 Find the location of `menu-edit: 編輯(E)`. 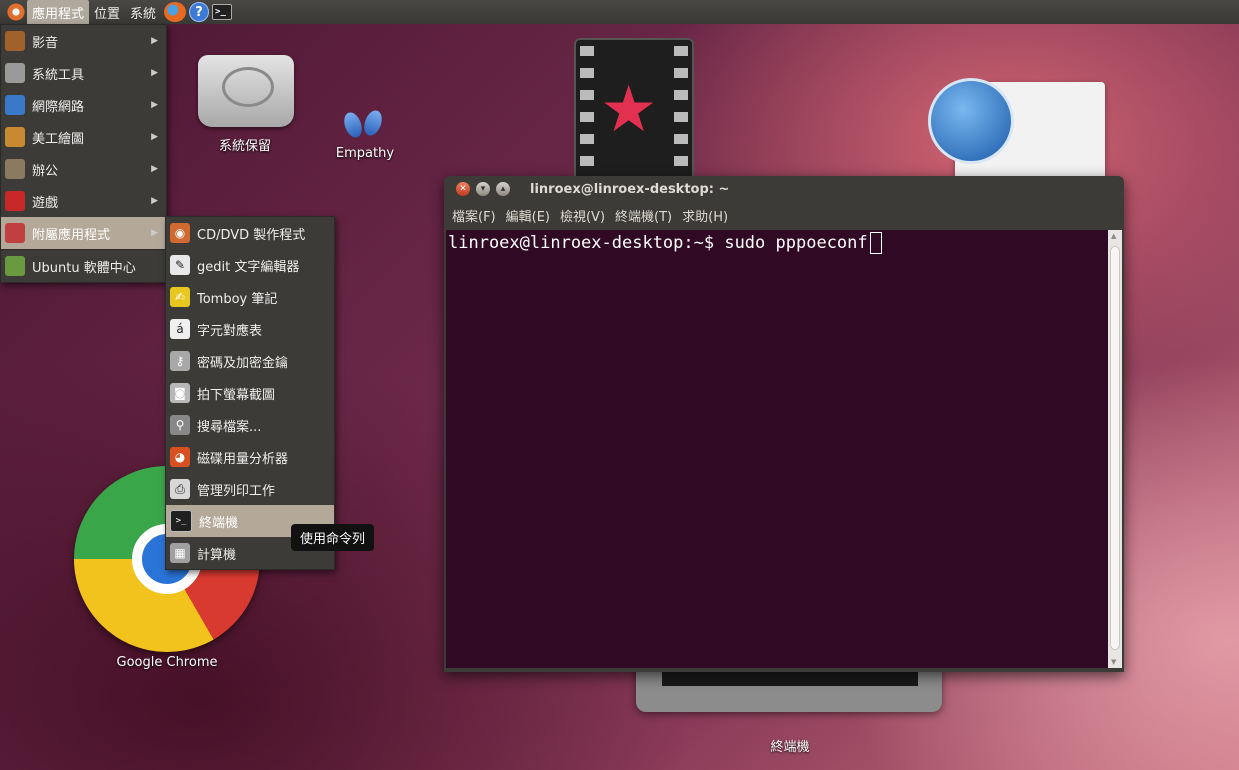

menu-edit: 編輯(E) is located at coordinates (528, 215).